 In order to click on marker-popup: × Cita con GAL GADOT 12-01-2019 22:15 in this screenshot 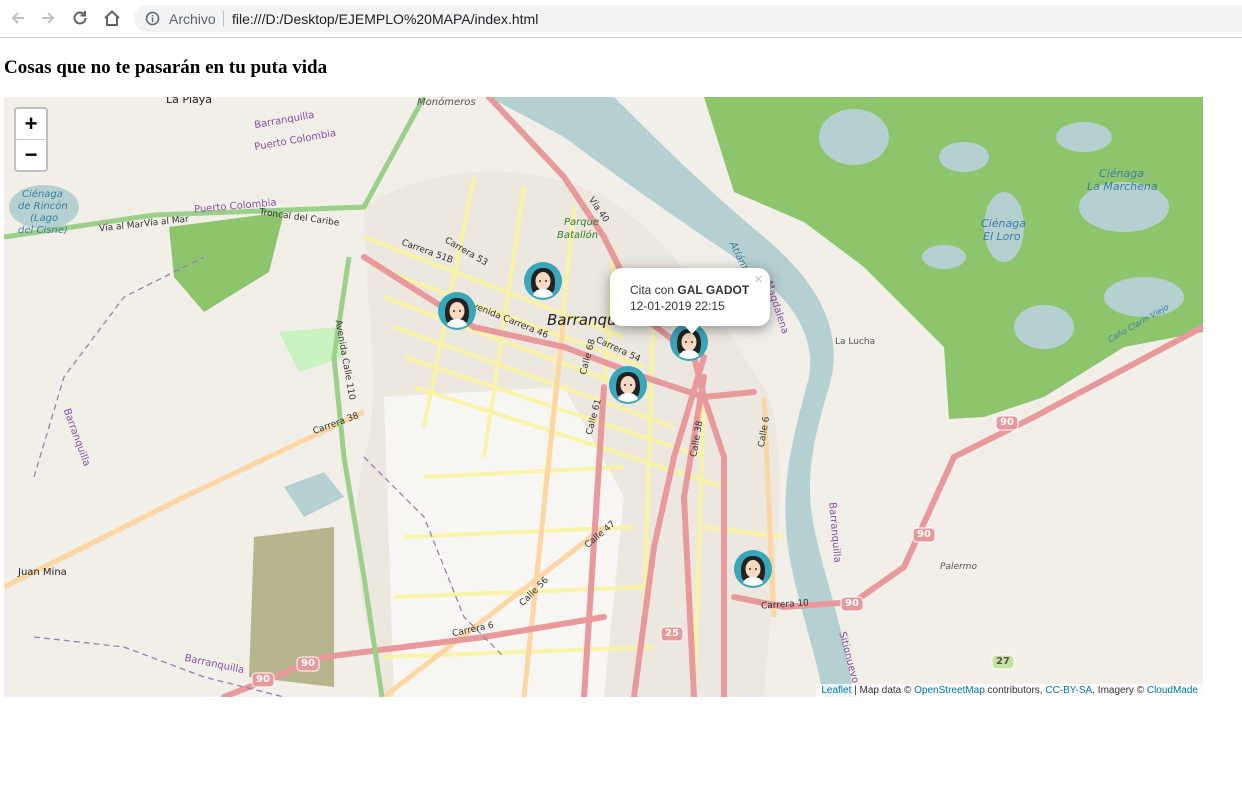, I will do `click(690, 301)`.